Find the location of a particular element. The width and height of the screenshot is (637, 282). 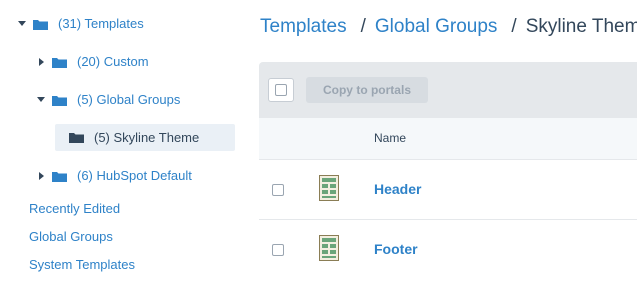

global-groups-link: Global Groups is located at coordinates (71, 236).